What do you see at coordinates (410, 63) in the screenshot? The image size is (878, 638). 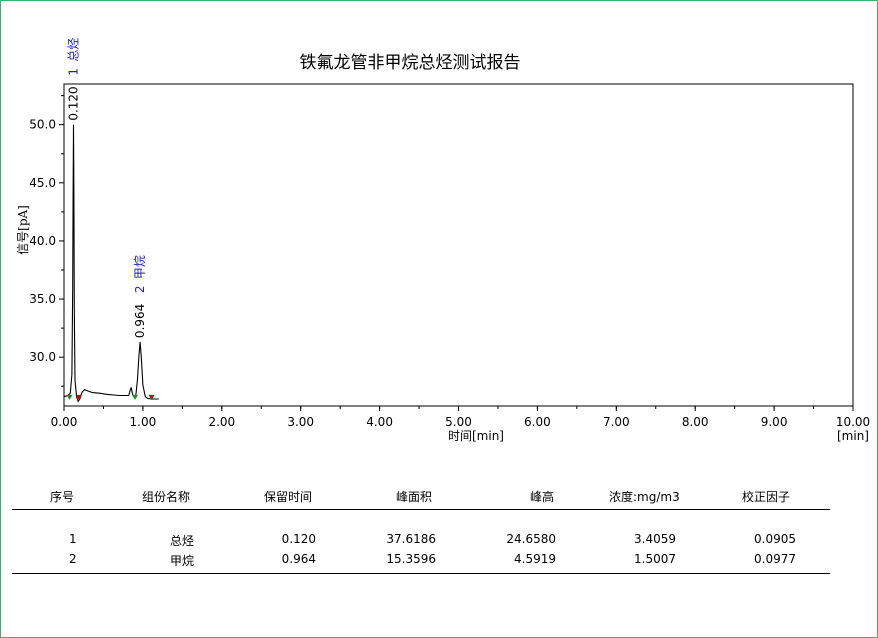 I see `chart-title: 铁氟龙管非甲烷总烃测试报告` at bounding box center [410, 63].